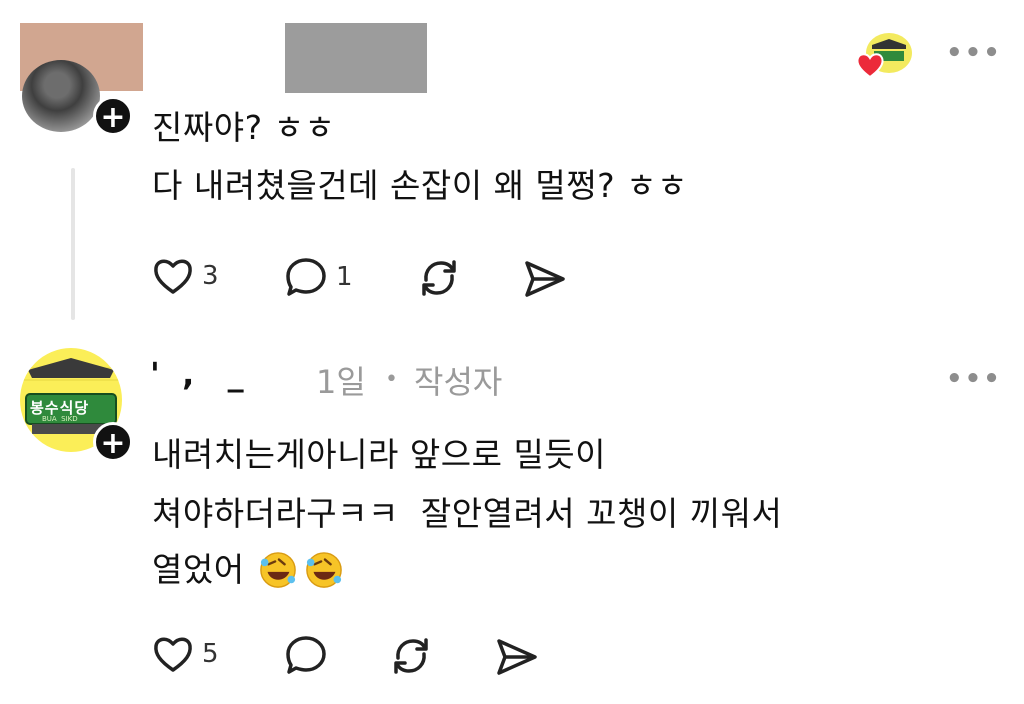 The width and height of the screenshot is (1024, 704). Describe the element at coordinates (870, 67) in the screenshot. I see `heart-badge-icon` at that location.